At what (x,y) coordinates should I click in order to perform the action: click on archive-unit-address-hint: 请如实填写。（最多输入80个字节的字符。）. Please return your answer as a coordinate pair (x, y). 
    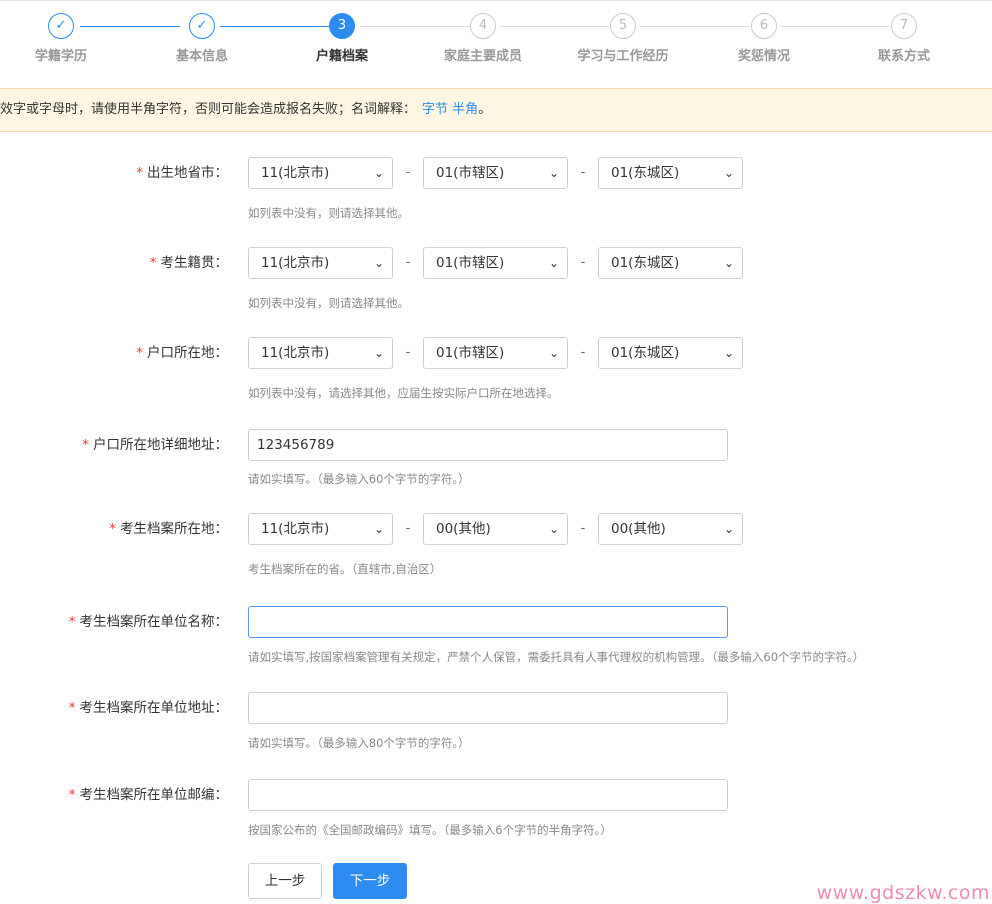
    Looking at the image, I should click on (359, 743).